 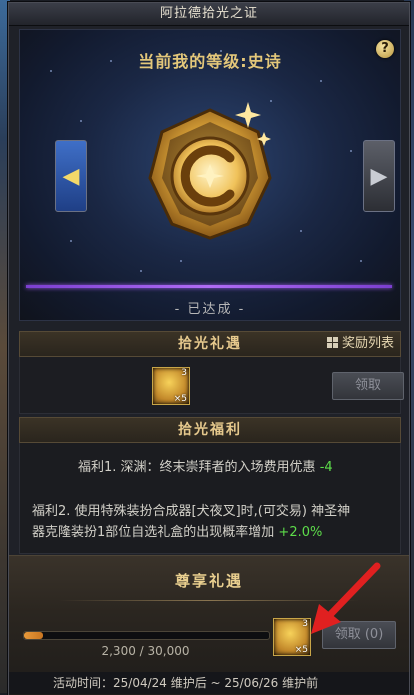 What do you see at coordinates (346, 598) in the screenshot?
I see `annotation-arrow-icon` at bounding box center [346, 598].